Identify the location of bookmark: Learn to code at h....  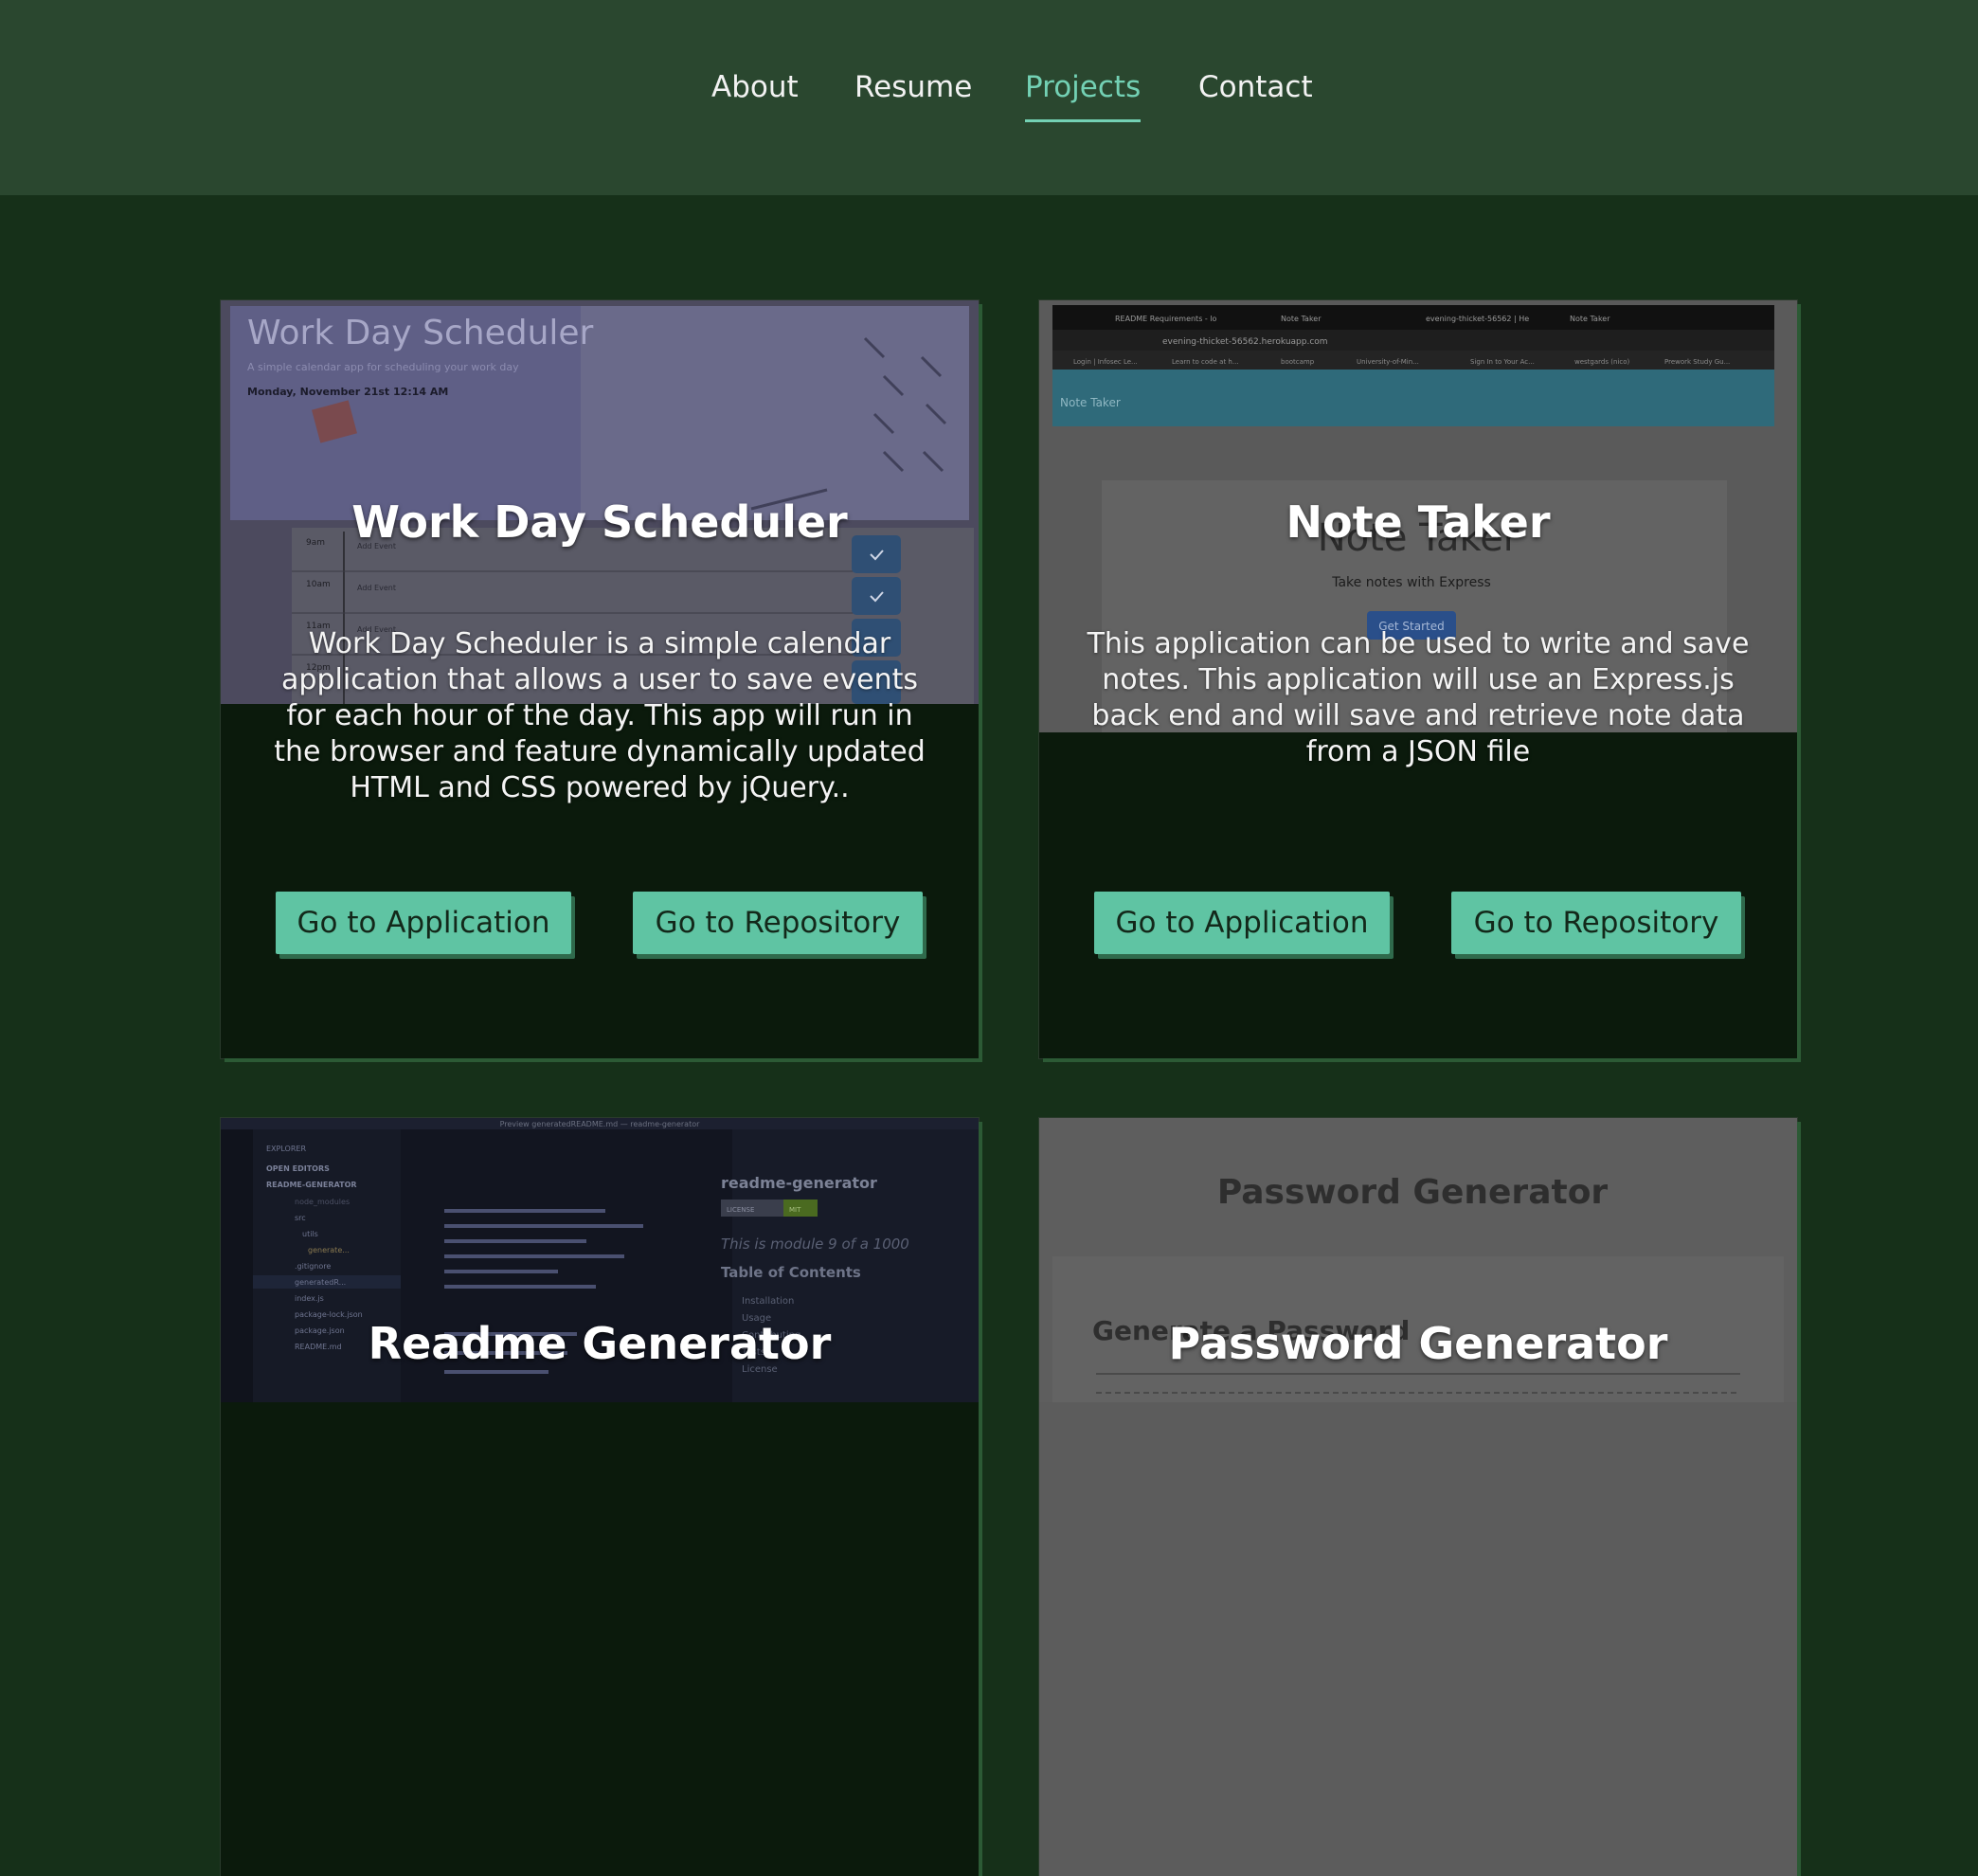
(1205, 362).